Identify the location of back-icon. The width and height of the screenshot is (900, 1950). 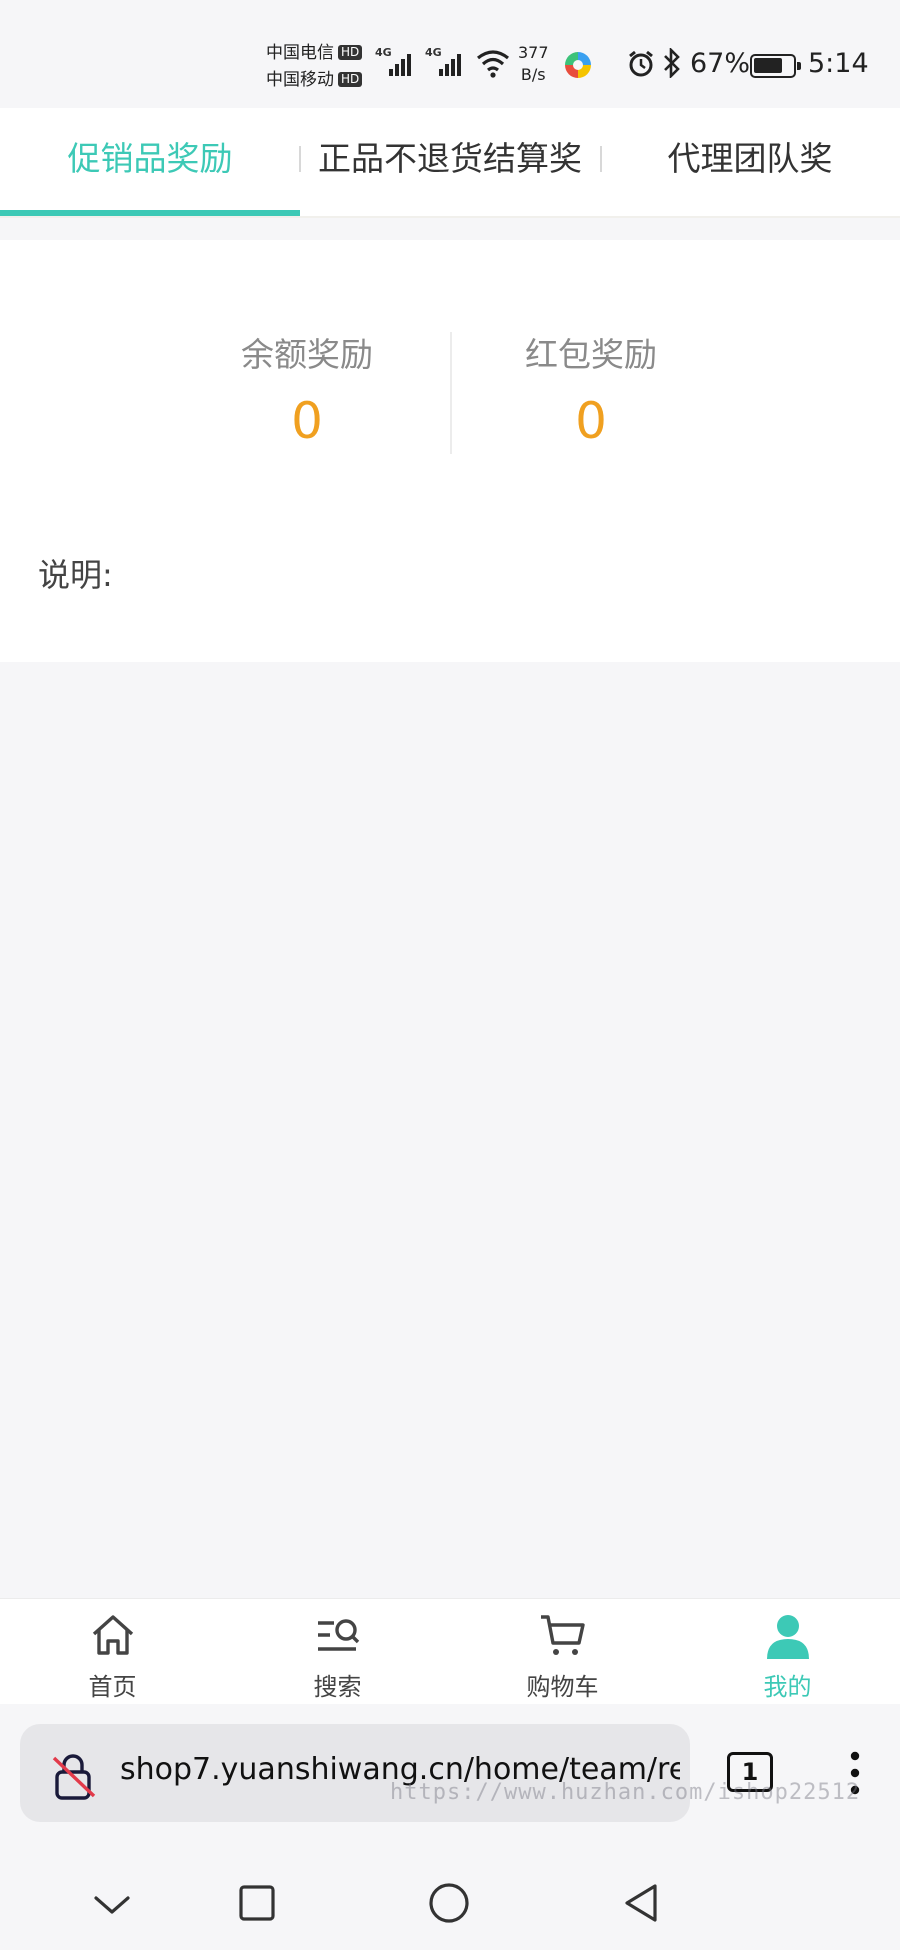
(641, 1903).